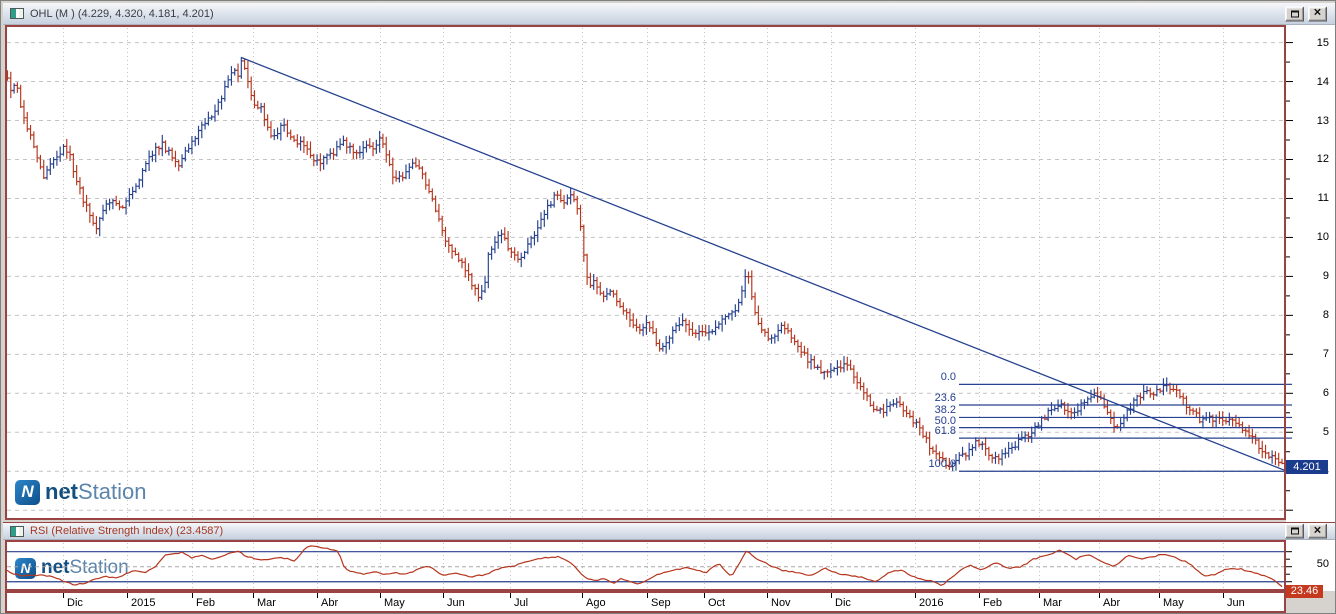 Image resolution: width=1336 pixels, height=614 pixels. What do you see at coordinates (645, 565) in the screenshot?
I see `rsi-chart-plot` at bounding box center [645, 565].